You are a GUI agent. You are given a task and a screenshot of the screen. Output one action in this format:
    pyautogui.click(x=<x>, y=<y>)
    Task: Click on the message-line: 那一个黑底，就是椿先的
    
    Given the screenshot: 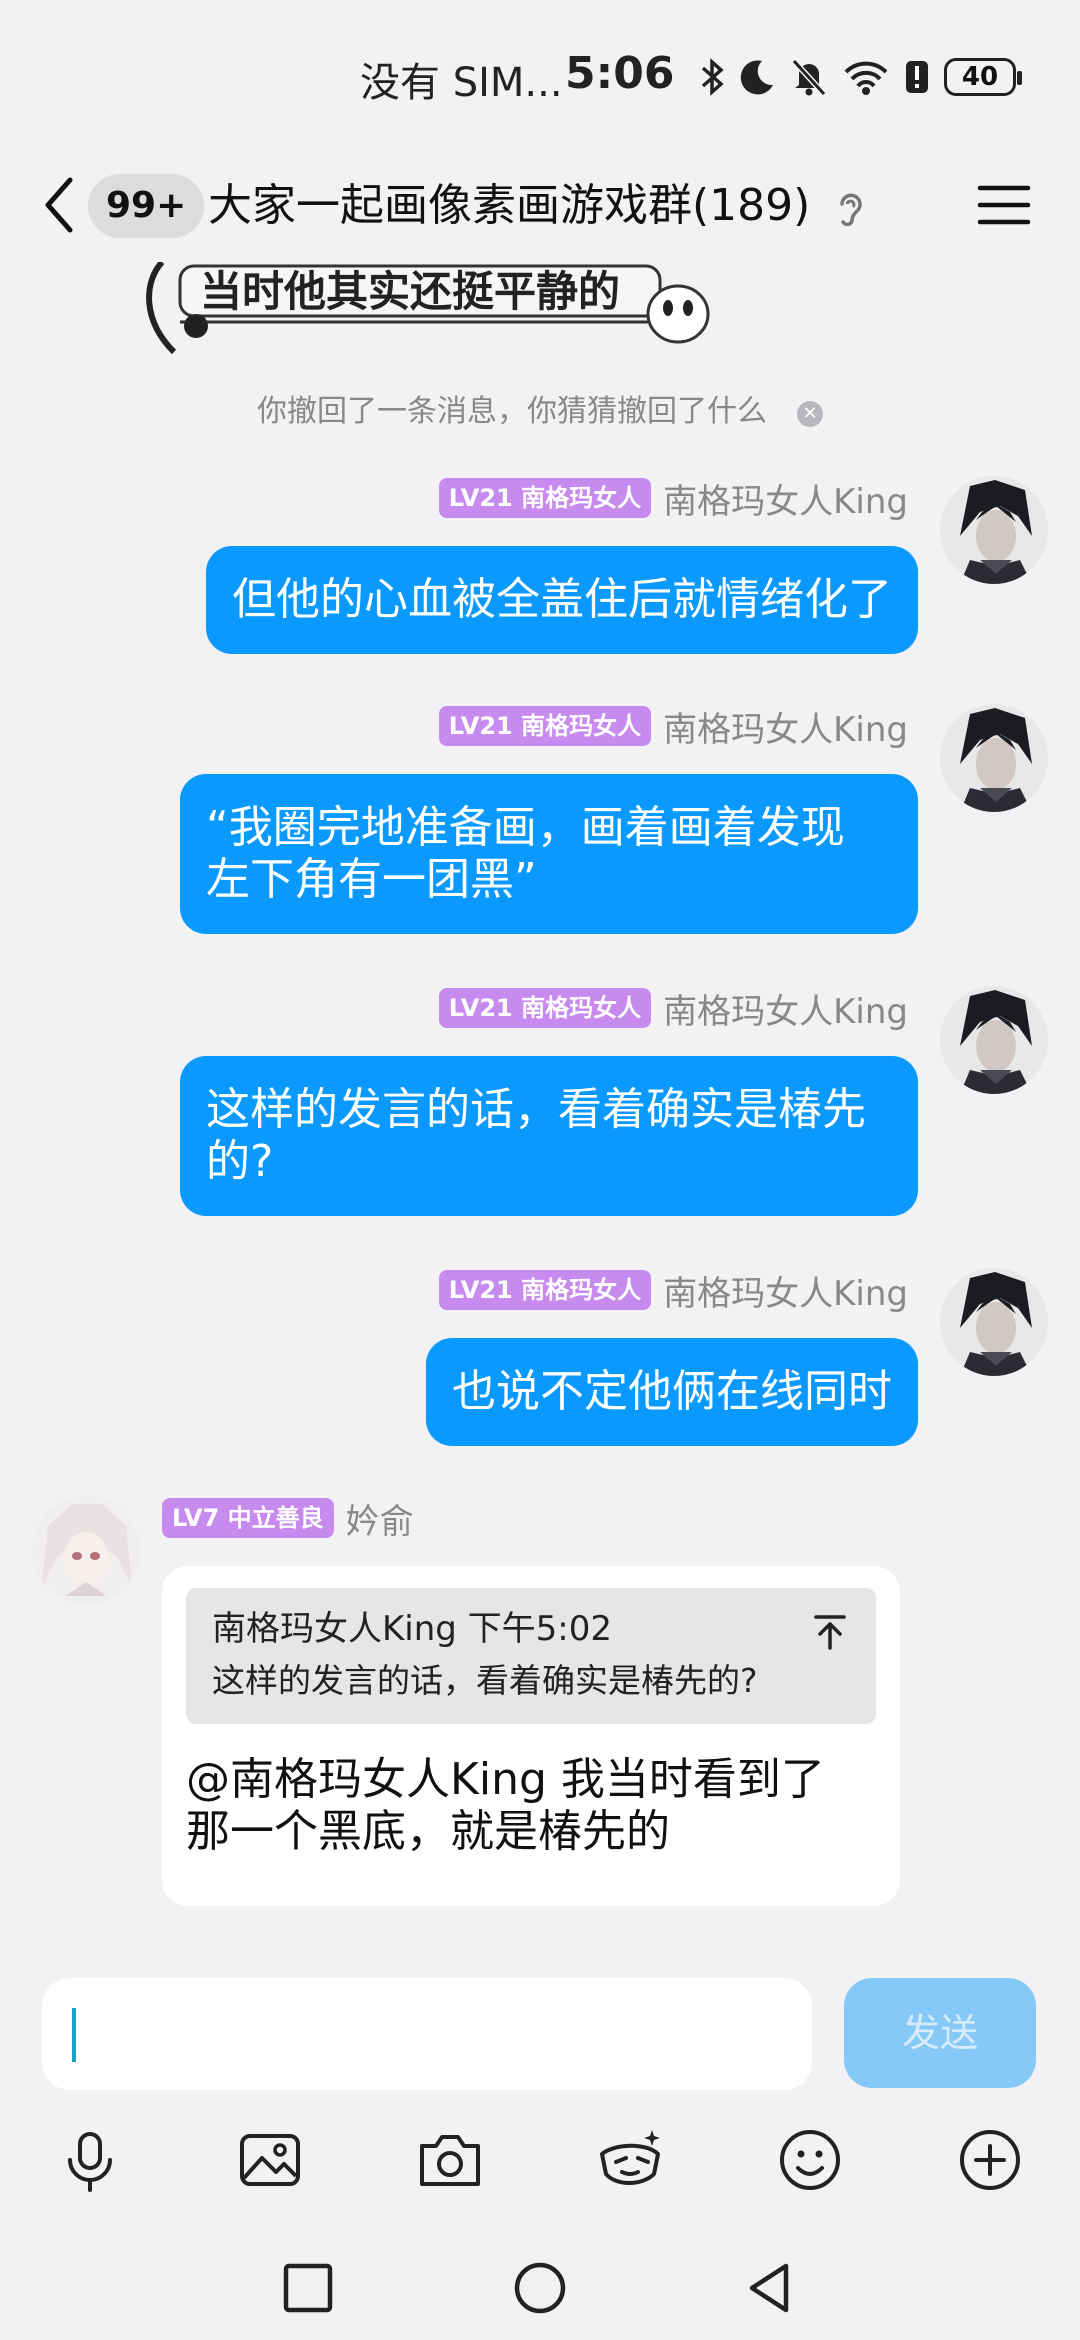 What is the action you would take?
    pyautogui.click(x=428, y=1831)
    